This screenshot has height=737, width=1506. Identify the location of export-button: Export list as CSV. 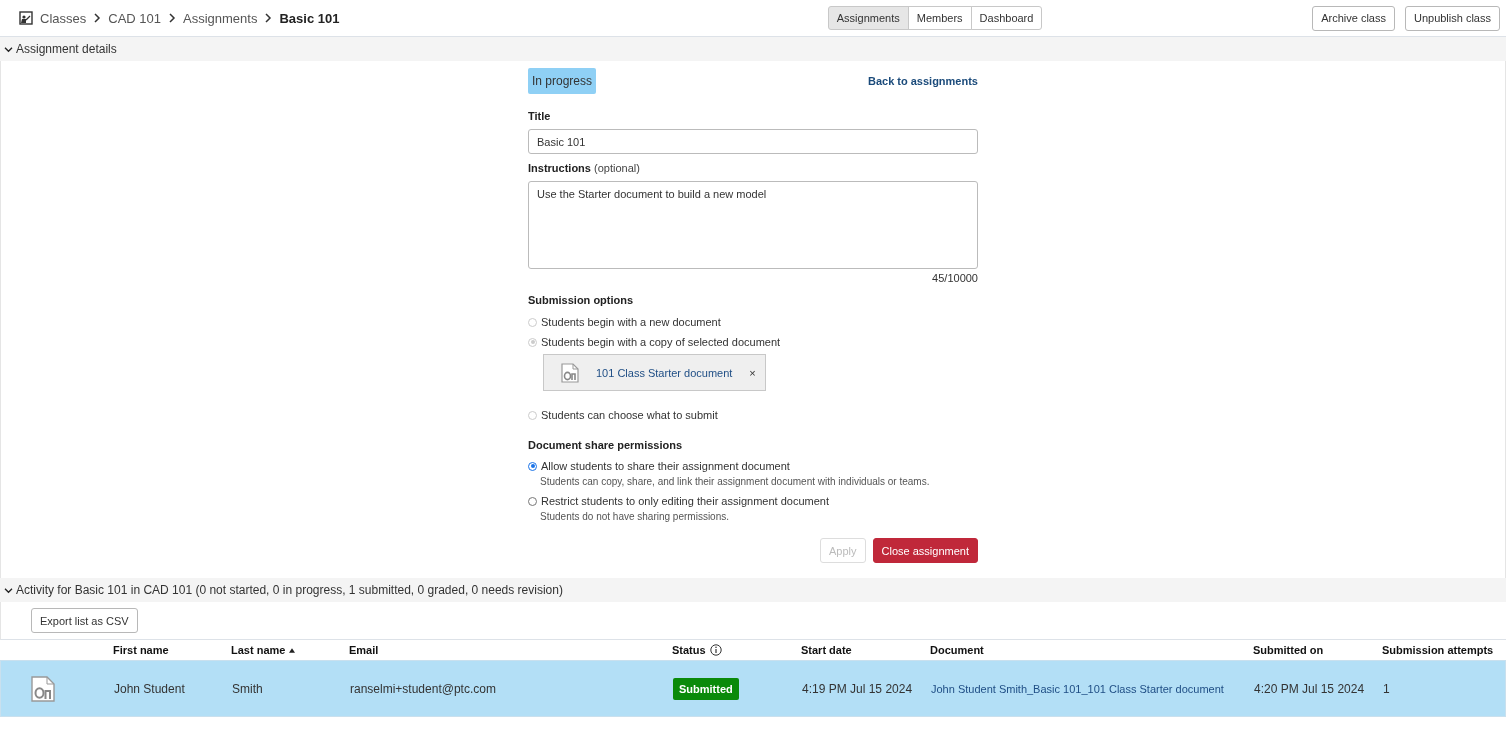
(84, 620).